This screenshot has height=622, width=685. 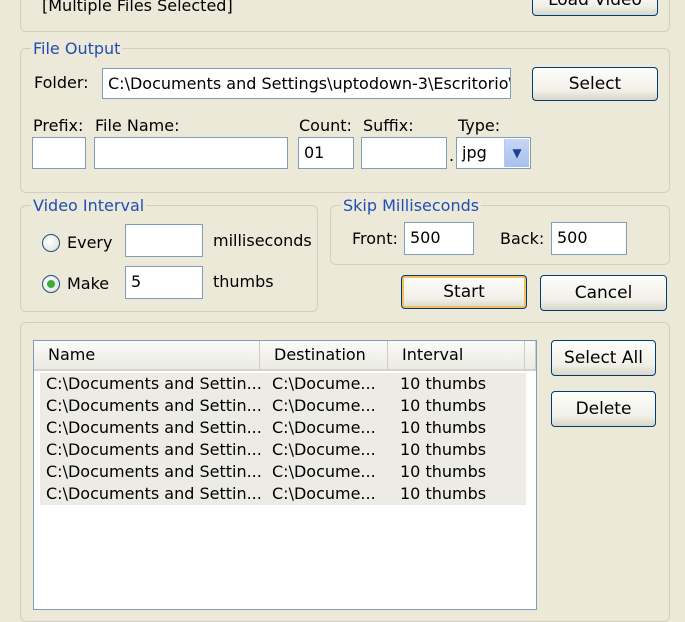 I want to click on filename-field, so click(x=191, y=153).